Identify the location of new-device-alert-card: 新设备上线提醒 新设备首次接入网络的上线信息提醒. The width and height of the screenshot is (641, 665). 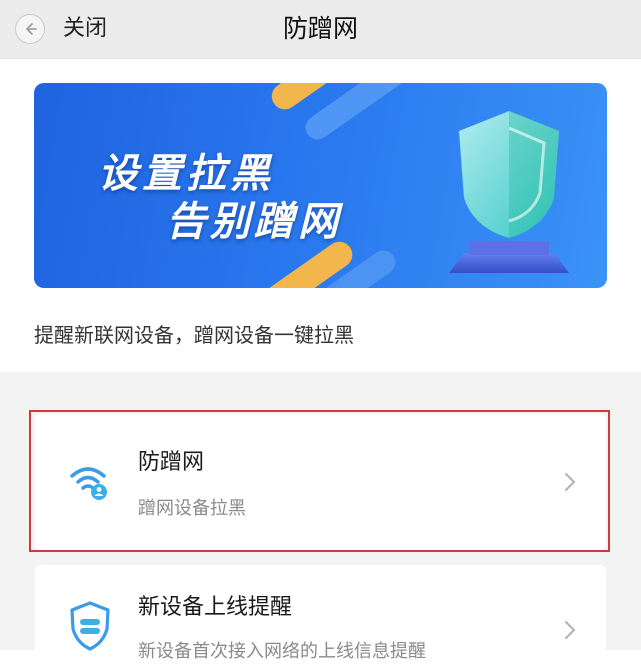
(320, 615).